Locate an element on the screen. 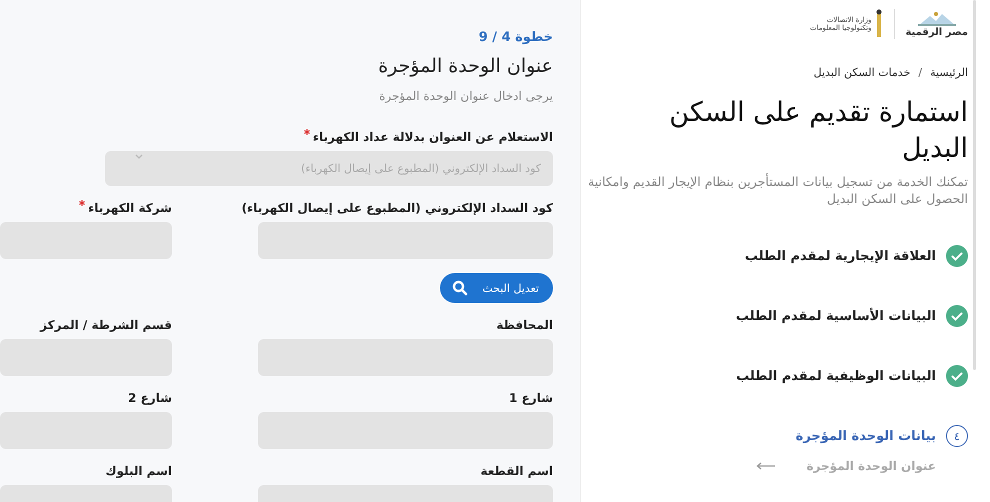 Image resolution: width=990 pixels, height=502 pixels. field-label: كود السداد الإلكتروني (المطبوع على إيصال الكهرباء) is located at coordinates (397, 208).